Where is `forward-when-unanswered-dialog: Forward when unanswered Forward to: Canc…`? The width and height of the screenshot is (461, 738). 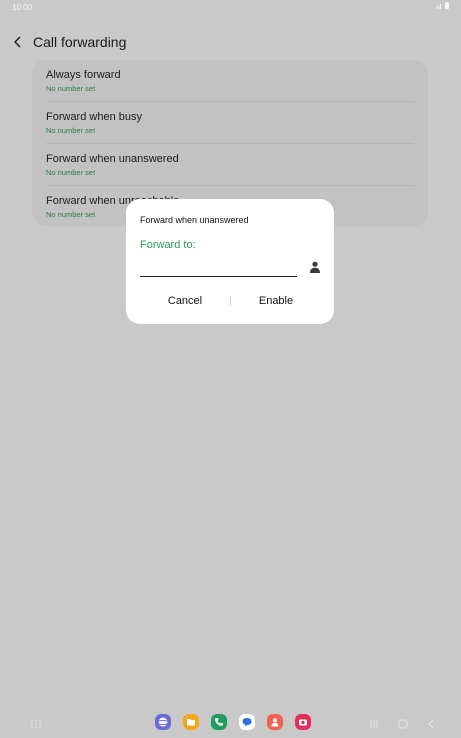 forward-when-unanswered-dialog: Forward when unanswered Forward to: Canc… is located at coordinates (230, 261).